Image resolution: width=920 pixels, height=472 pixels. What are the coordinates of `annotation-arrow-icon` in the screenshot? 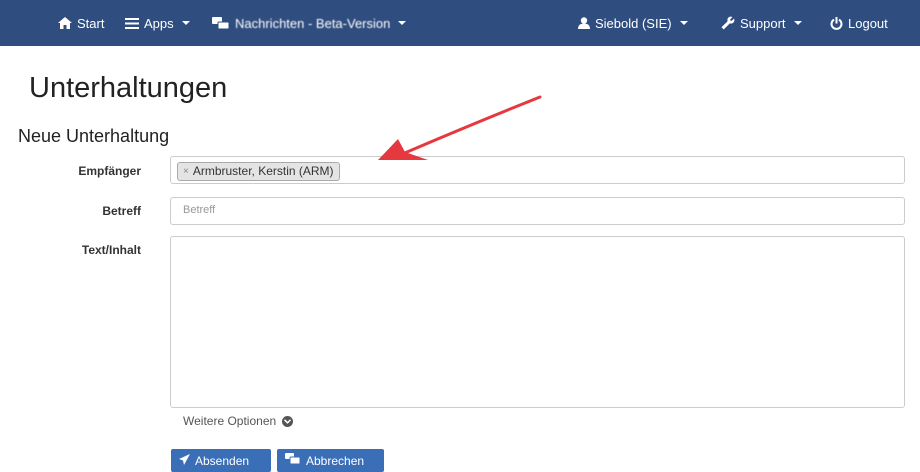 It's located at (460, 127).